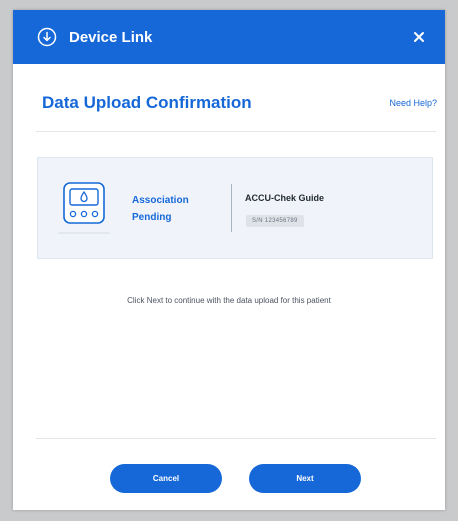  Describe the element at coordinates (236, 438) in the screenshot. I see `footer-divider` at that location.